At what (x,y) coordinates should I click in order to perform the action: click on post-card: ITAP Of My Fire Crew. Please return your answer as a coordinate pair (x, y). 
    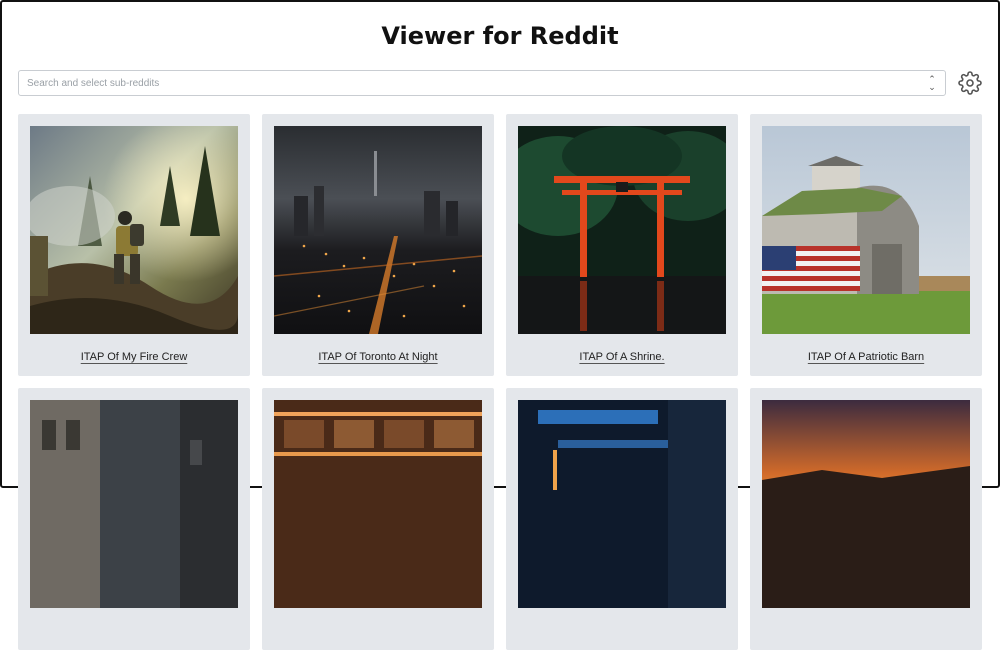
    Looking at the image, I should click on (134, 245).